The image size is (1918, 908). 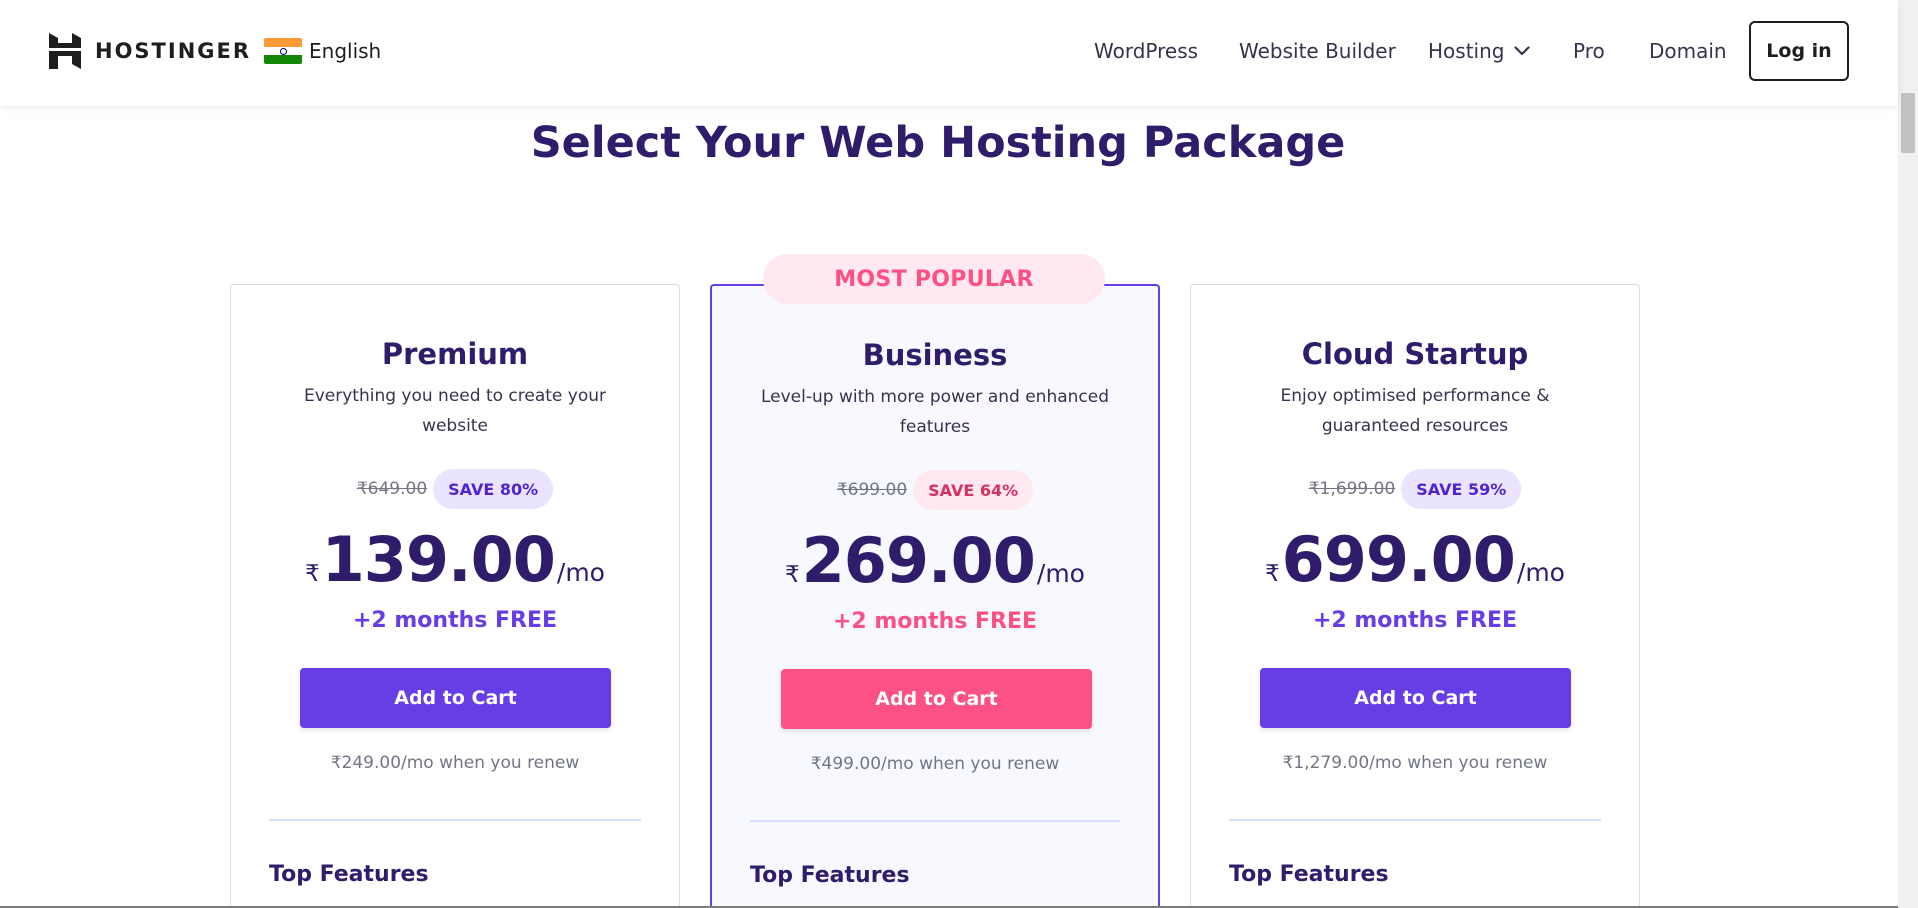 I want to click on nav-website-builder: Website Builder, so click(x=1317, y=51).